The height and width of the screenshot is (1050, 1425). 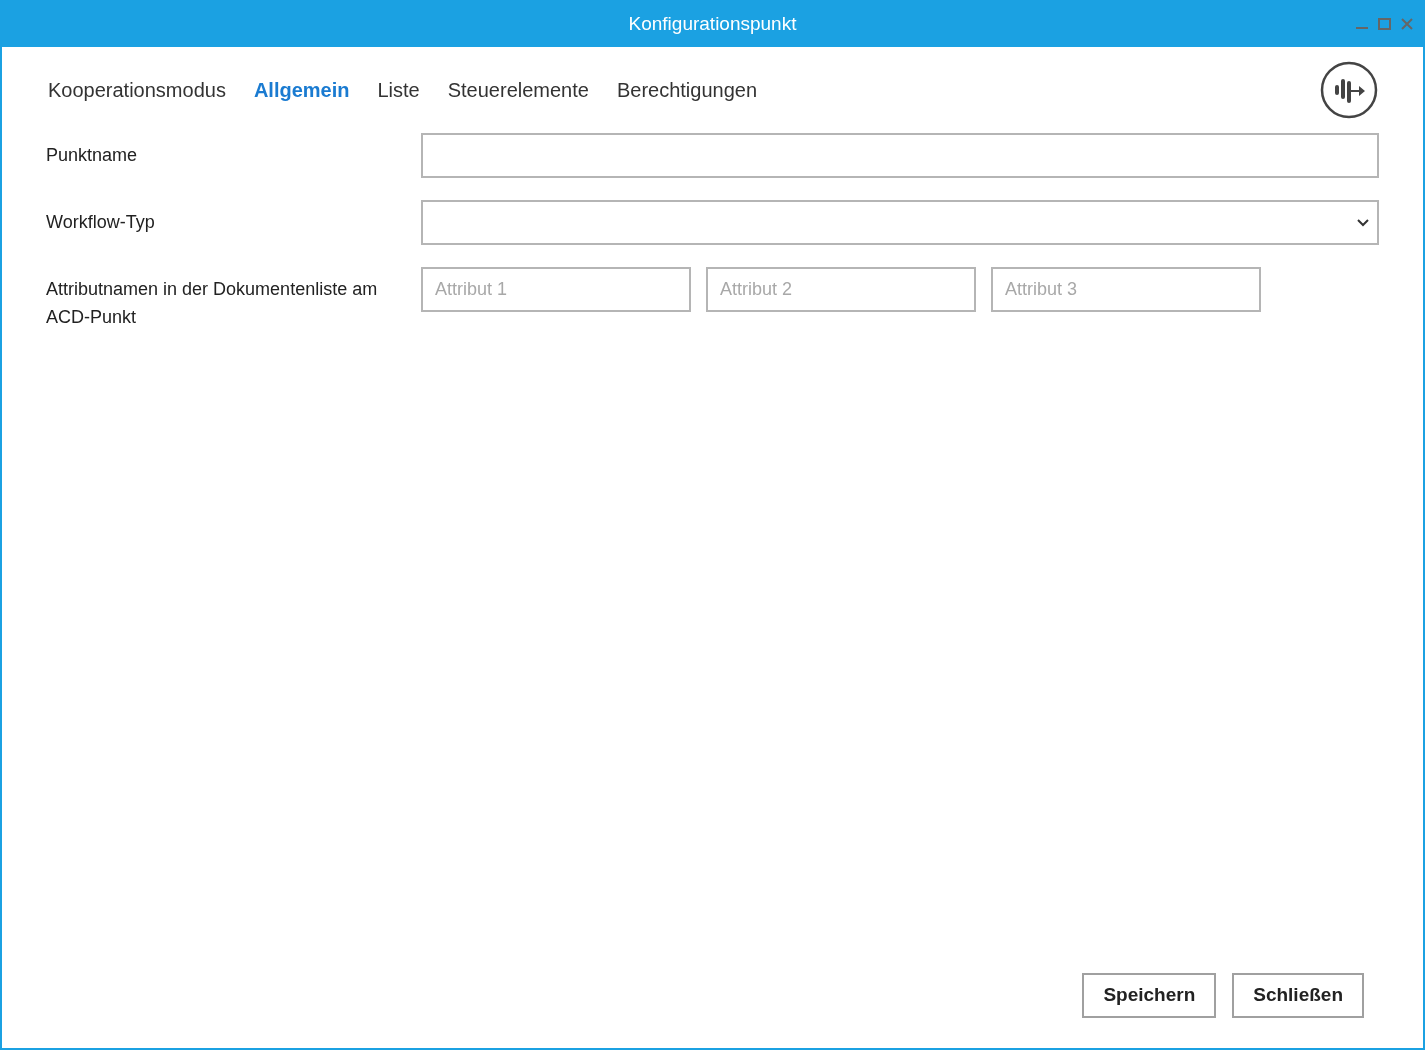 What do you see at coordinates (841, 289) in the screenshot?
I see `input-field: Attribut 2` at bounding box center [841, 289].